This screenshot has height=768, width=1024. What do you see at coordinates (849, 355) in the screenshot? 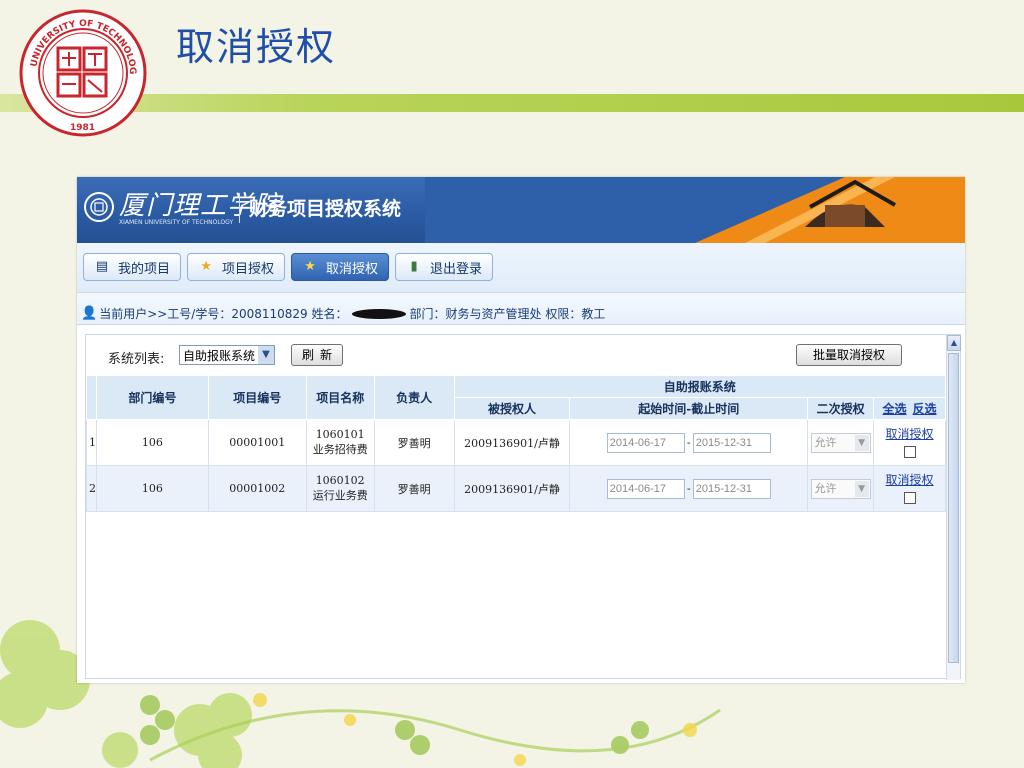
I see `batch-cancel-button: 批量取消授权` at bounding box center [849, 355].